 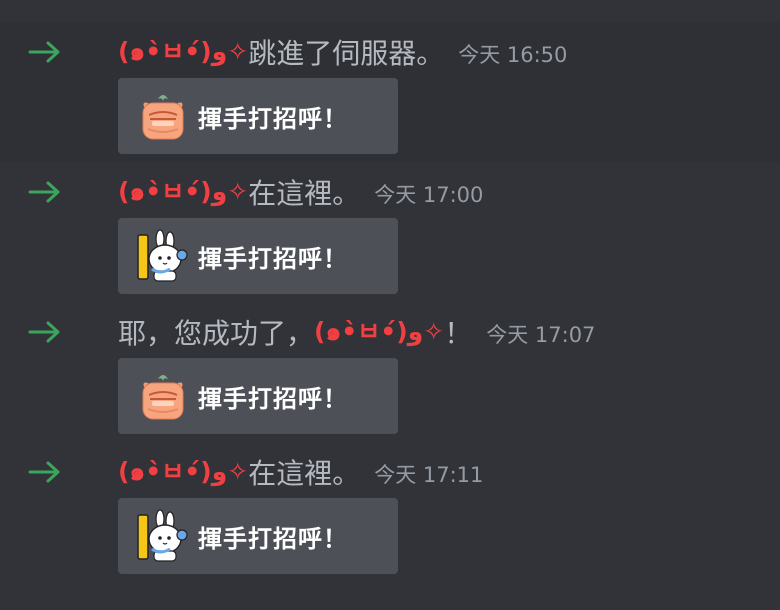 I want to click on message-text-suffix: ！, so click(x=458, y=333).